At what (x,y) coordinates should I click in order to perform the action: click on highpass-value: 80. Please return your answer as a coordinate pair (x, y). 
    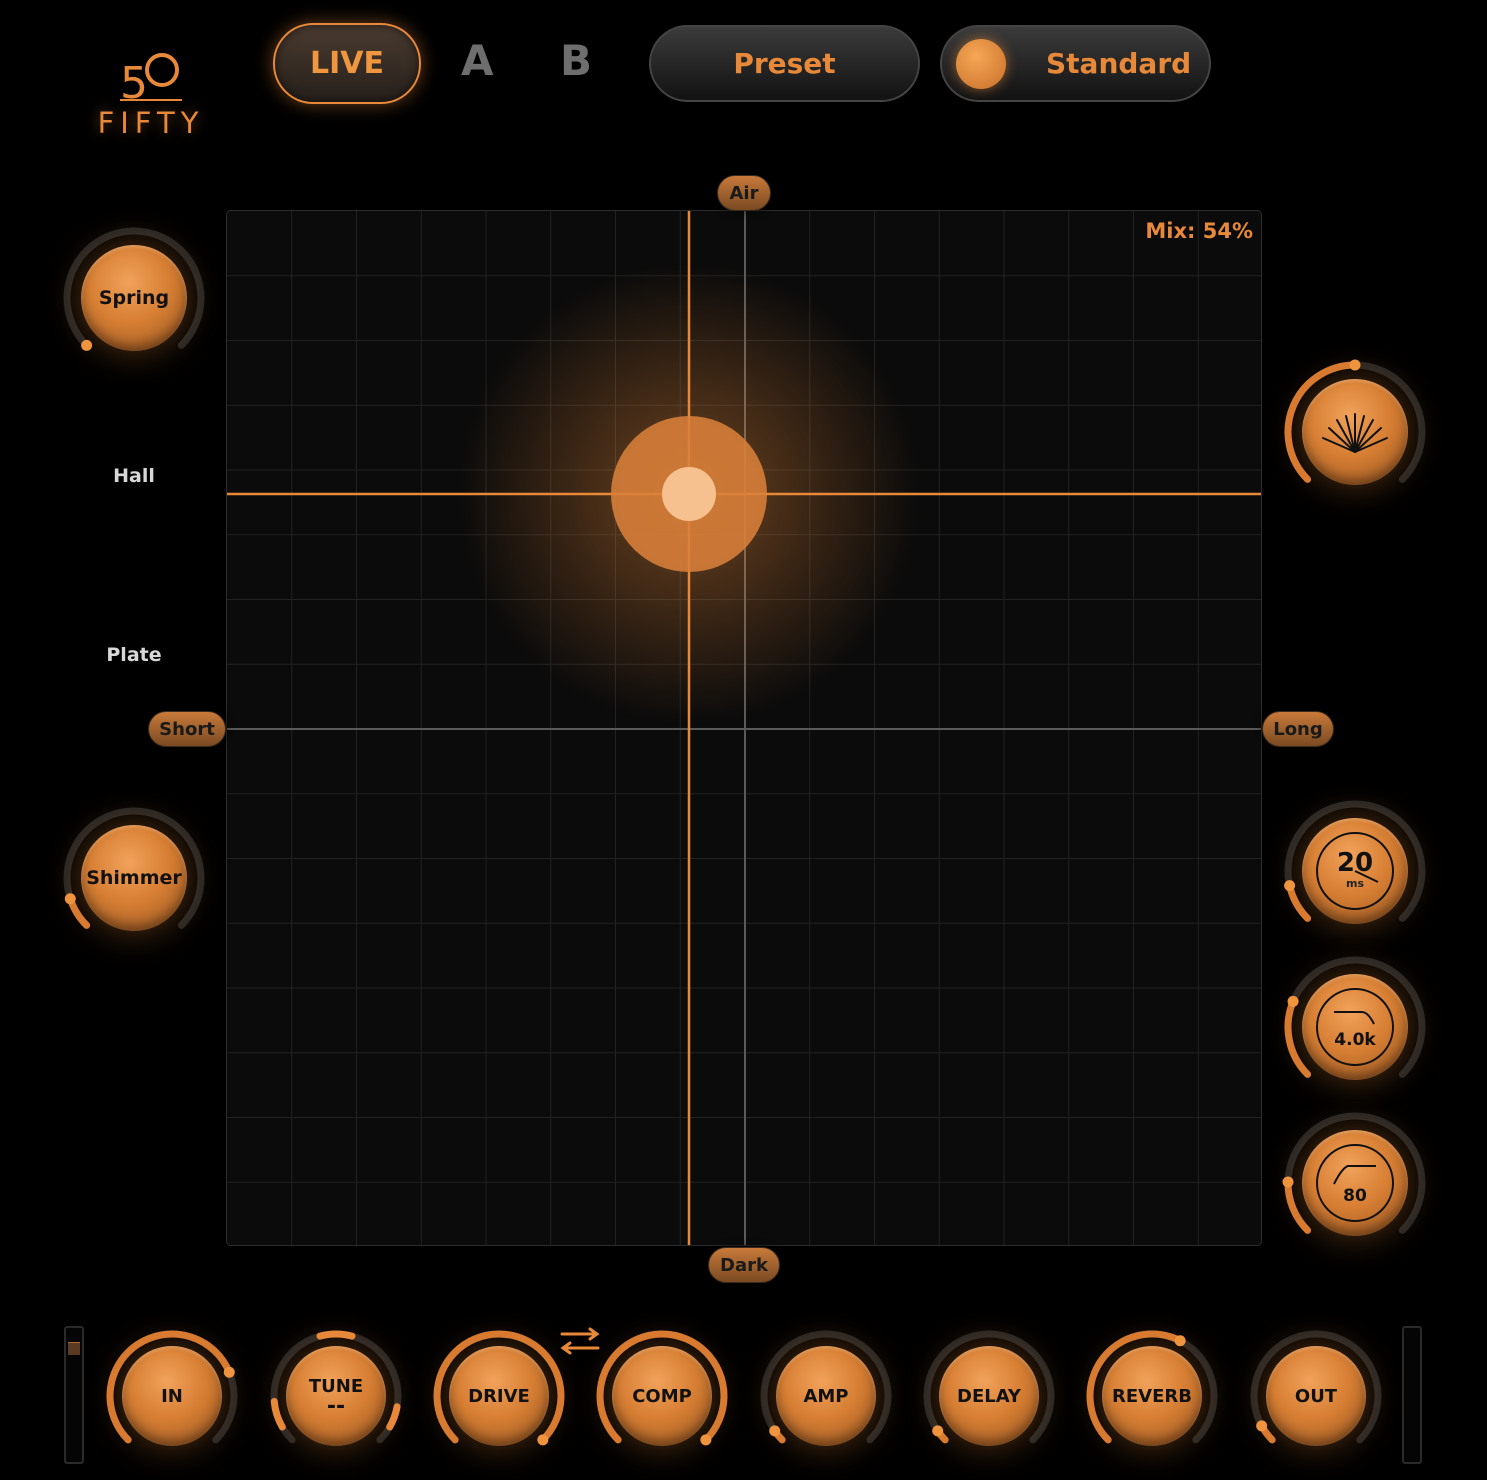
    Looking at the image, I should click on (1355, 1196).